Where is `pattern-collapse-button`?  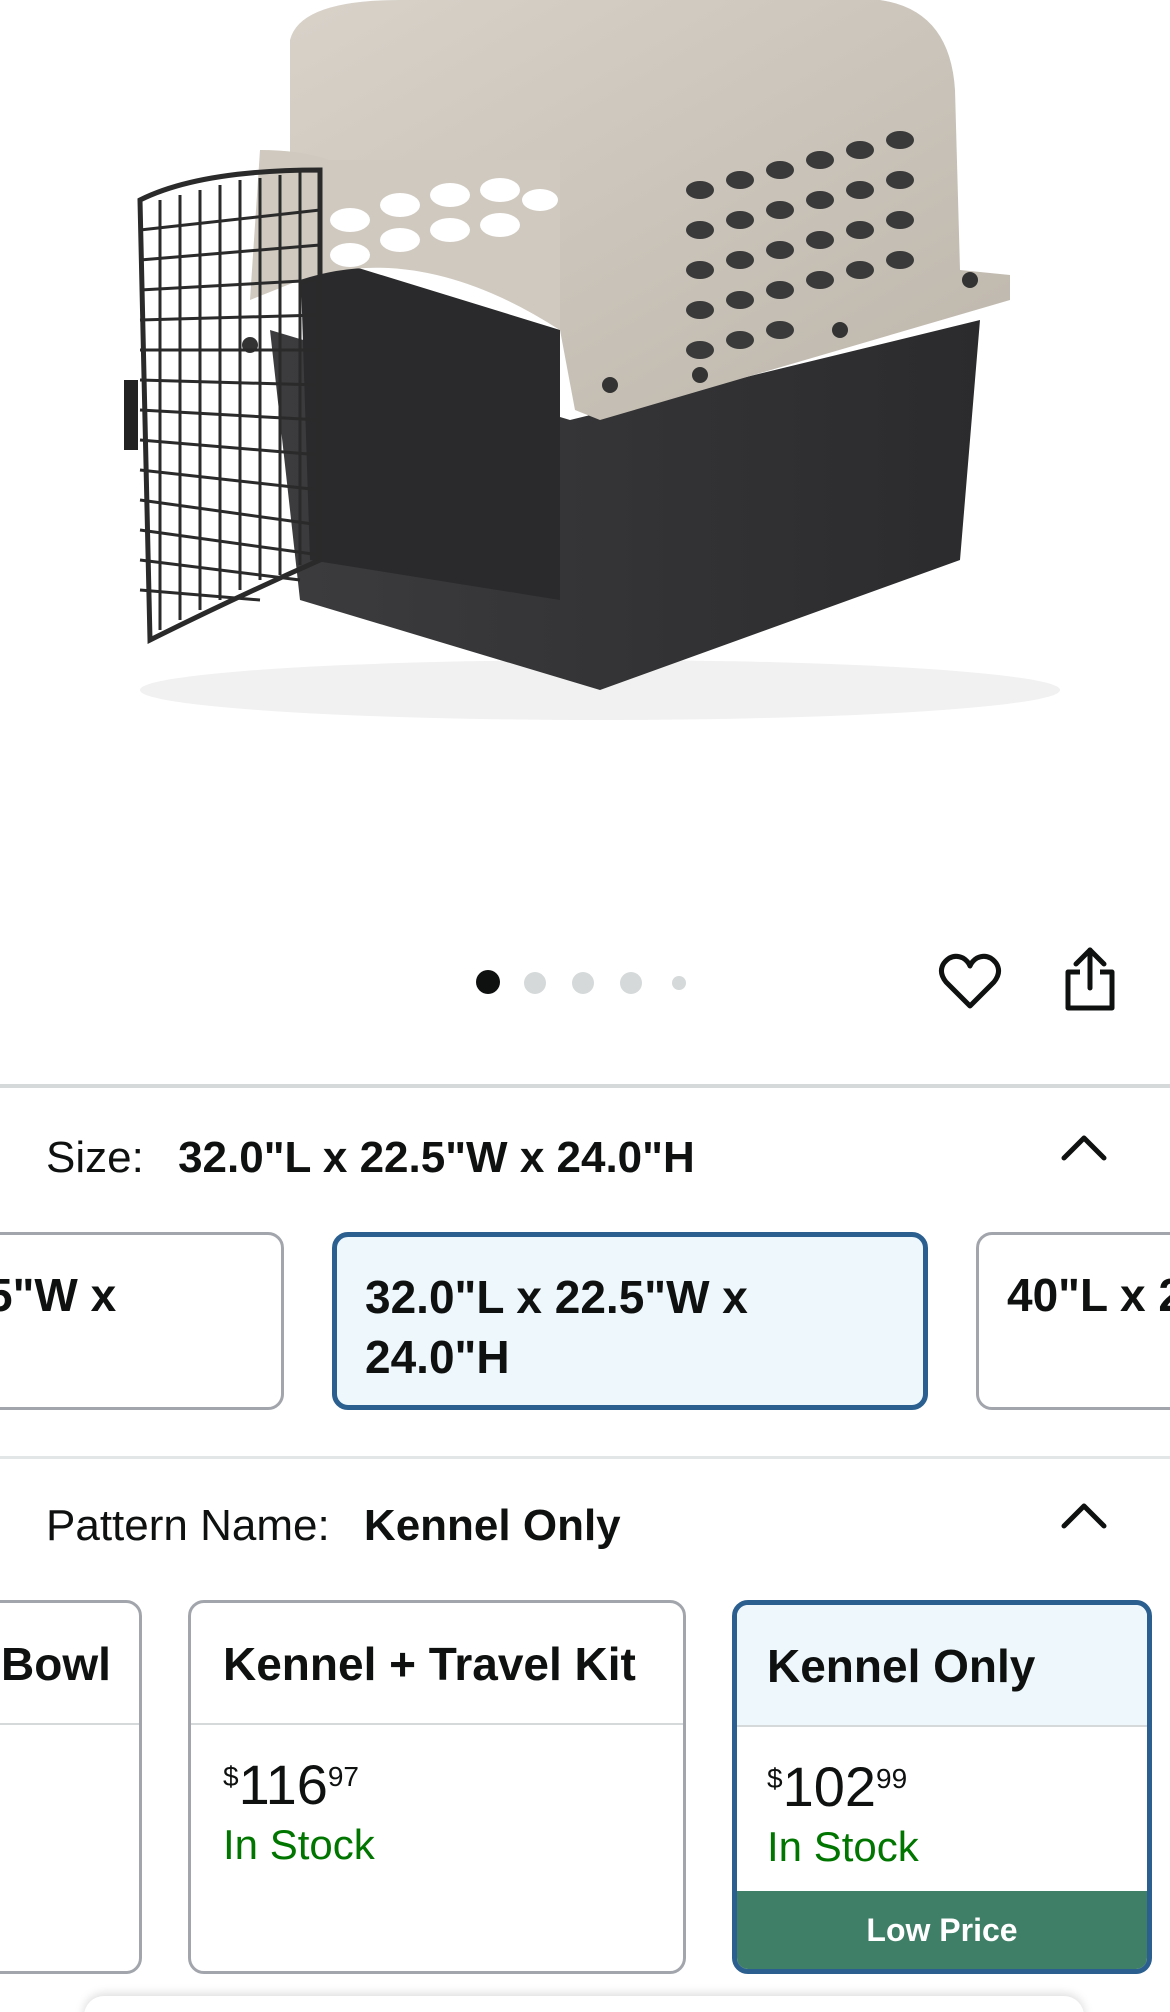
pattern-collapse-button is located at coordinates (1084, 1518).